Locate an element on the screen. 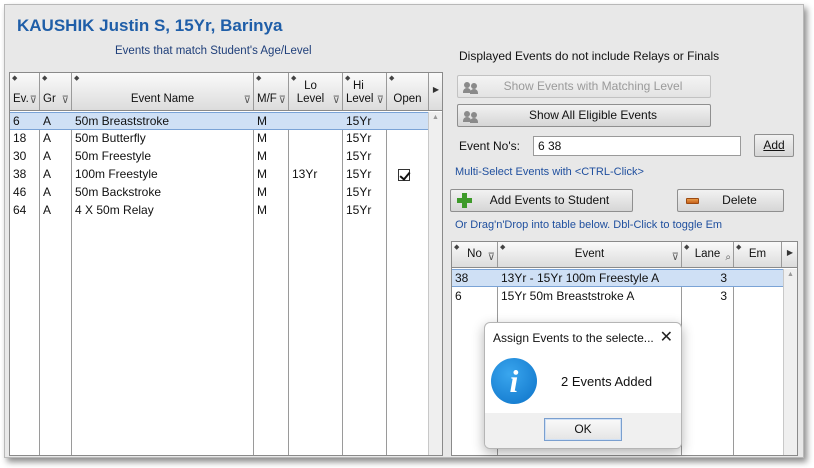 The image size is (814, 468). table-row: 46 A 50m Backstroke M 15Yr is located at coordinates (219, 193).